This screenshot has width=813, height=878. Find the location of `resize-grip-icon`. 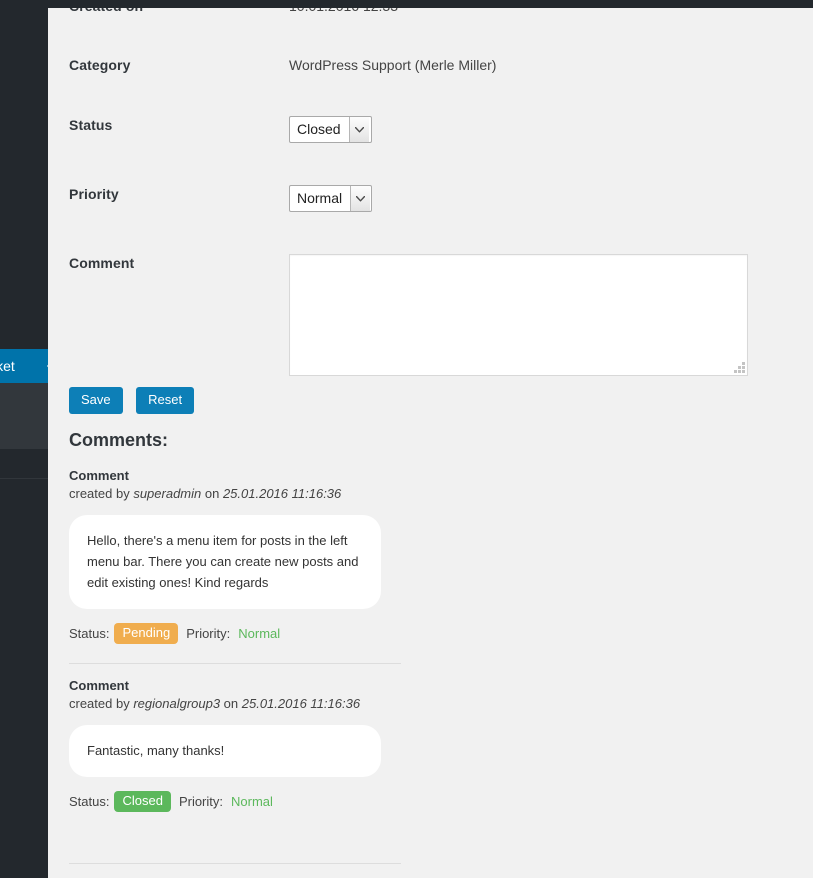

resize-grip-icon is located at coordinates (739, 367).